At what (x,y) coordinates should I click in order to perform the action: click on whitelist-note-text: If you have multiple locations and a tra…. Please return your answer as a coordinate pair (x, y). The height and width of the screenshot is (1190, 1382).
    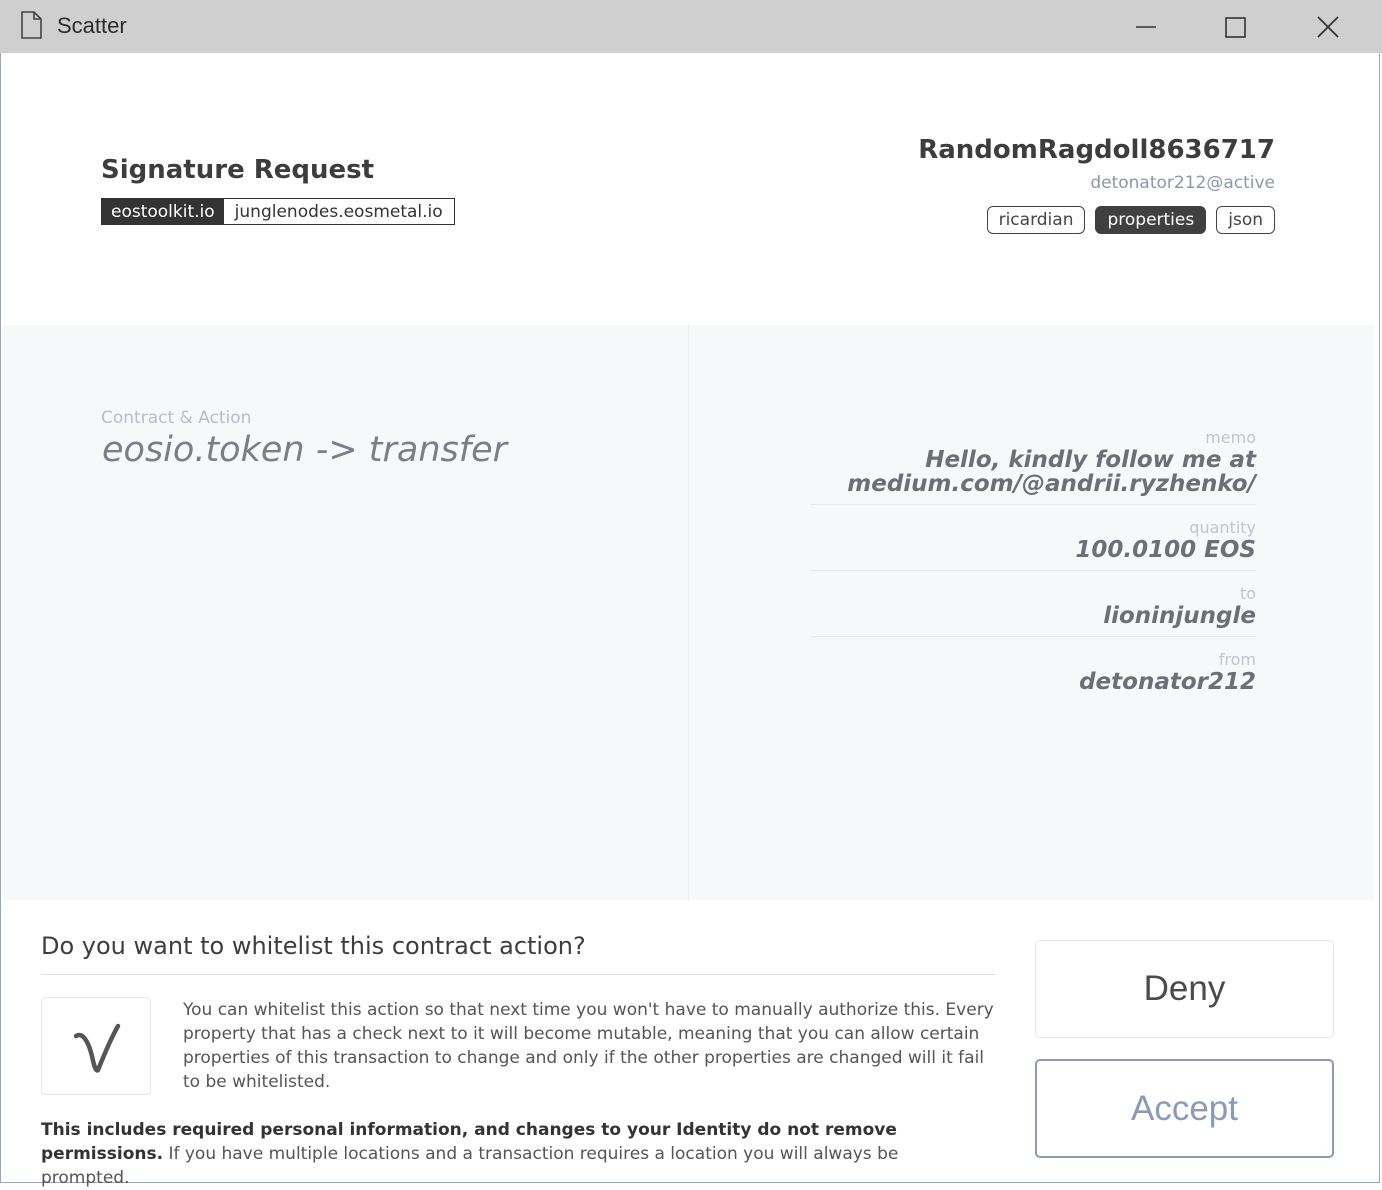
    Looking at the image, I should click on (470, 1166).